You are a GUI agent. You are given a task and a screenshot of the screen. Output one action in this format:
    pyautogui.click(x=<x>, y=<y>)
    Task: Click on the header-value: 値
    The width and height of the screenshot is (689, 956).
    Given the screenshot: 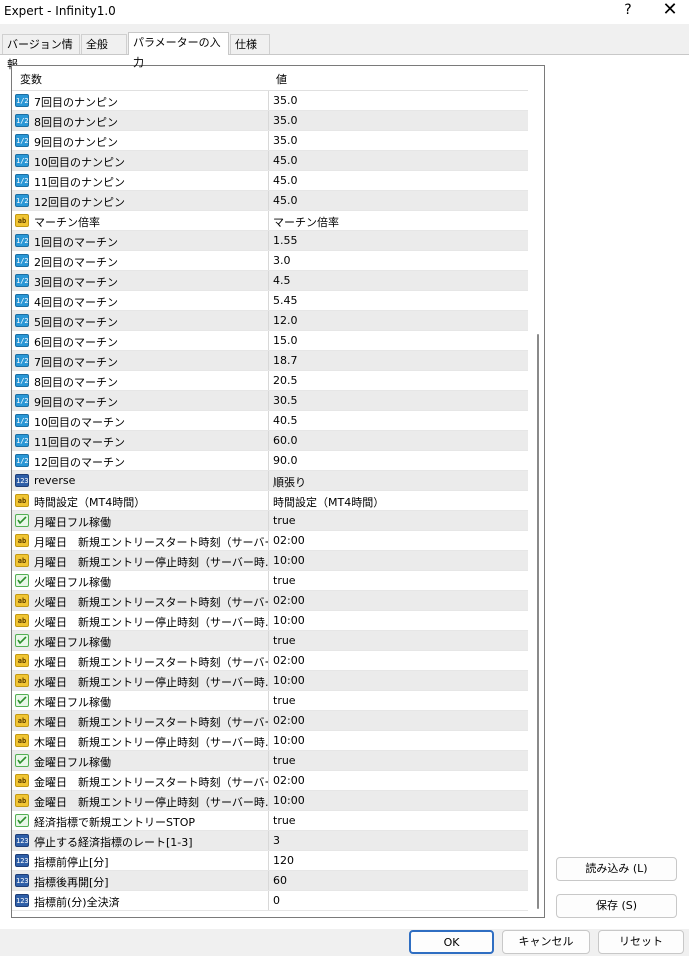 What is the action you would take?
    pyautogui.click(x=281, y=79)
    